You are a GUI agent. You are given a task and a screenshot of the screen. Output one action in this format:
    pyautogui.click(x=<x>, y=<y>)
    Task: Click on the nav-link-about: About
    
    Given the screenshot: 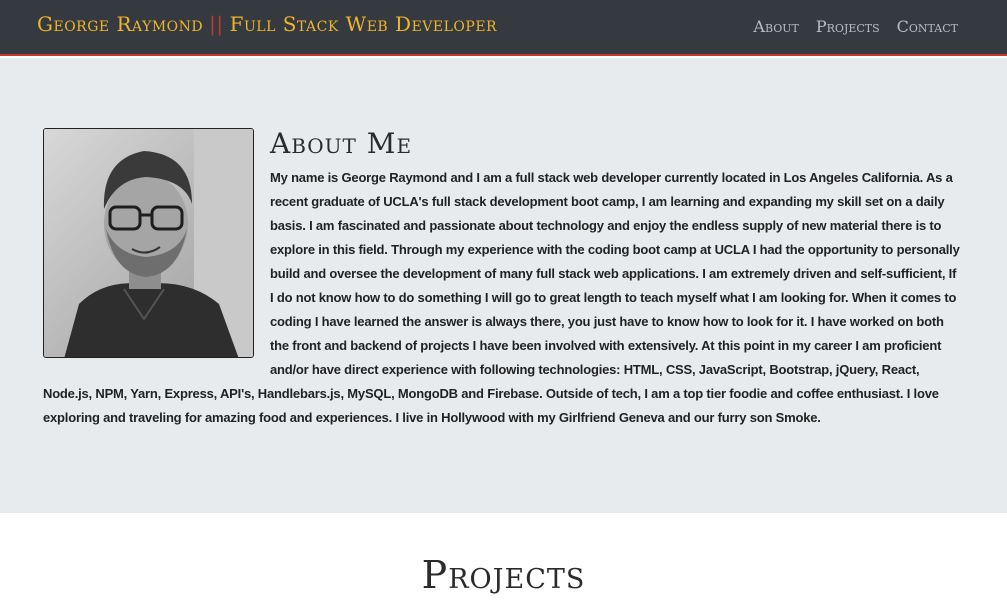 What is the action you would take?
    pyautogui.click(x=775, y=26)
    